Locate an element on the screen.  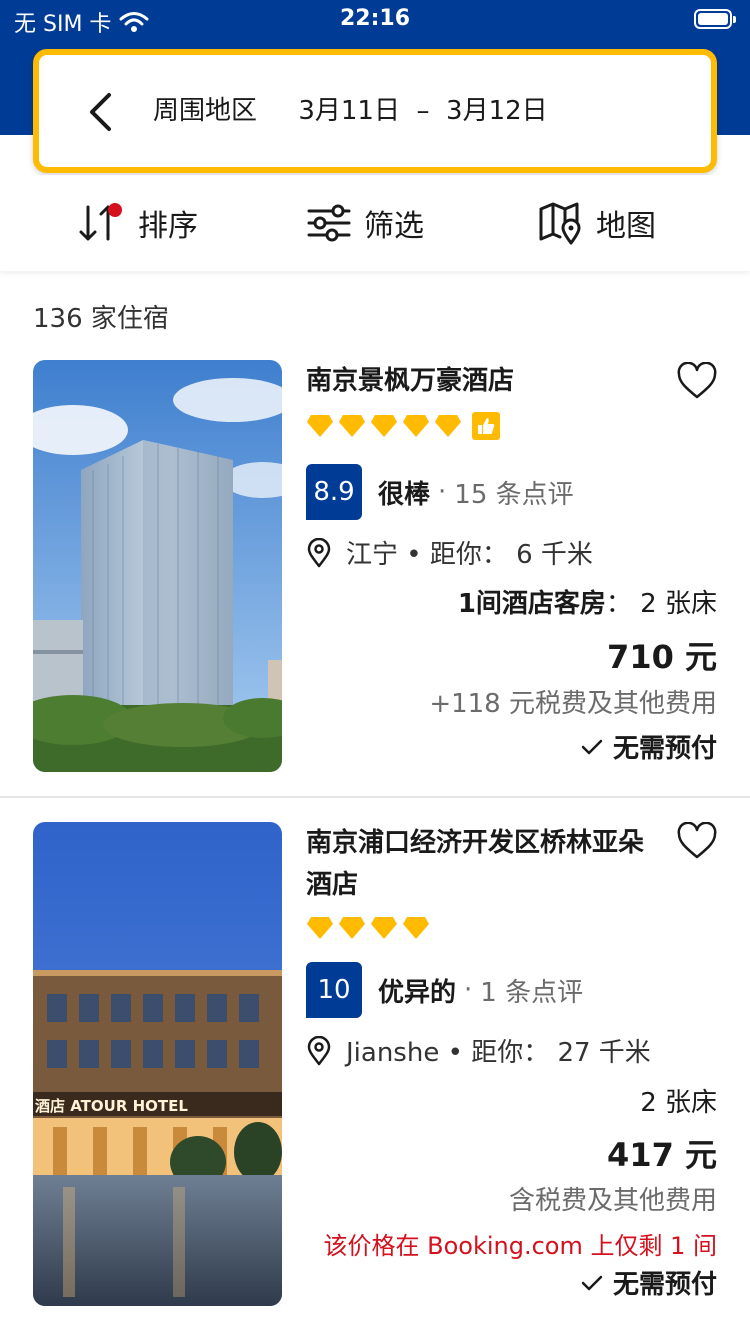
location-line: Jianshe • 距你： 27 千米 is located at coordinates (478, 1050).